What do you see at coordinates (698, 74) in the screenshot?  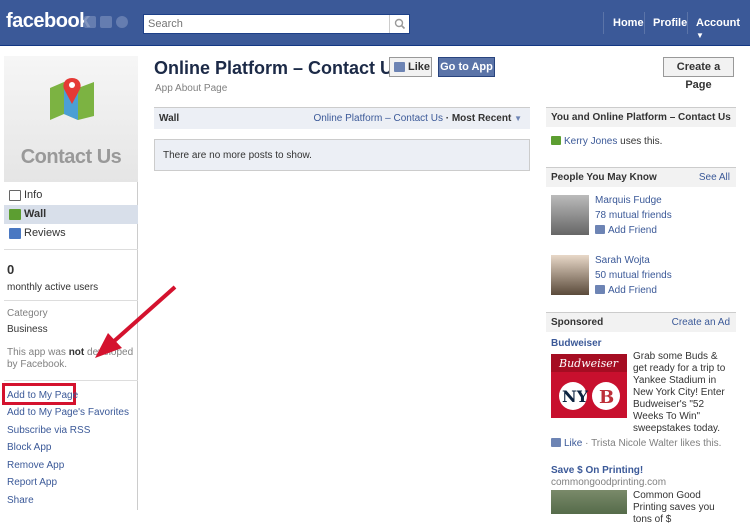 I see `create-page-button: Create a Page` at bounding box center [698, 74].